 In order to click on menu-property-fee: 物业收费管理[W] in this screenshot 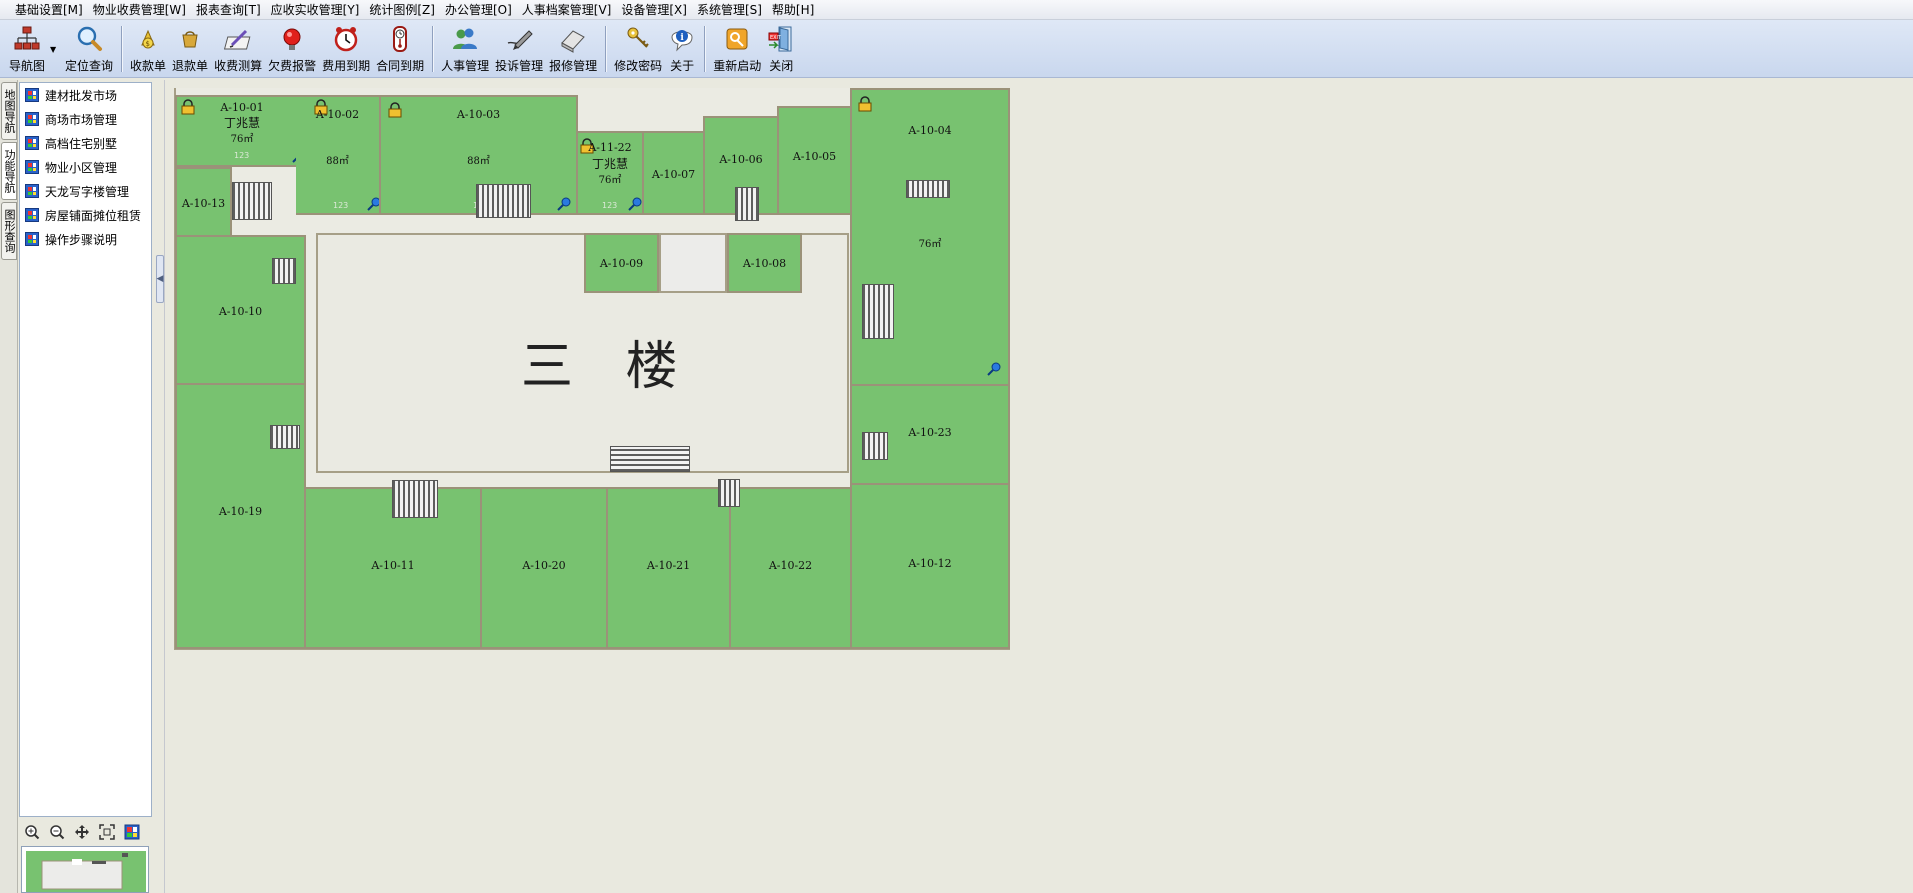, I will do `click(139, 9)`.